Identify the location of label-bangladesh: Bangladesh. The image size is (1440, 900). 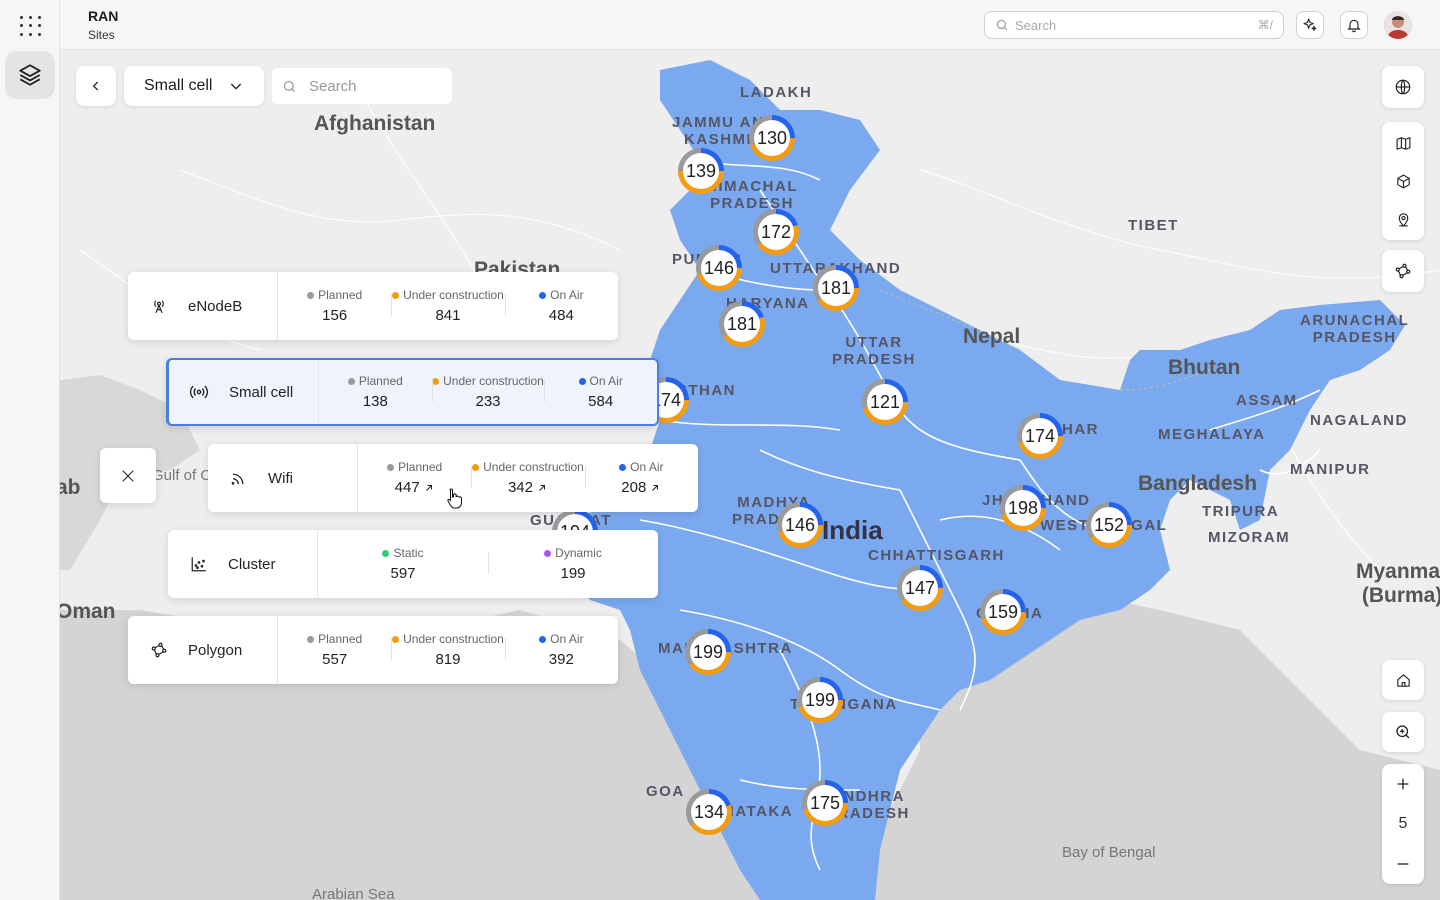
(1198, 483).